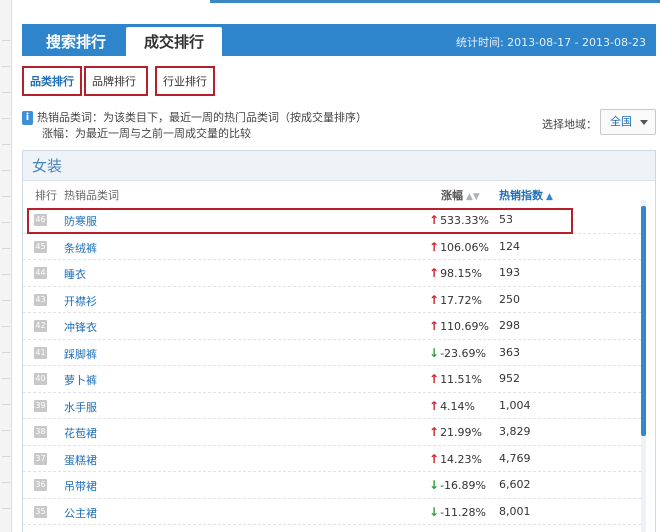 Image resolution: width=660 pixels, height=532 pixels. What do you see at coordinates (515, 405) in the screenshot?
I see `hot-index-value: 1,004` at bounding box center [515, 405].